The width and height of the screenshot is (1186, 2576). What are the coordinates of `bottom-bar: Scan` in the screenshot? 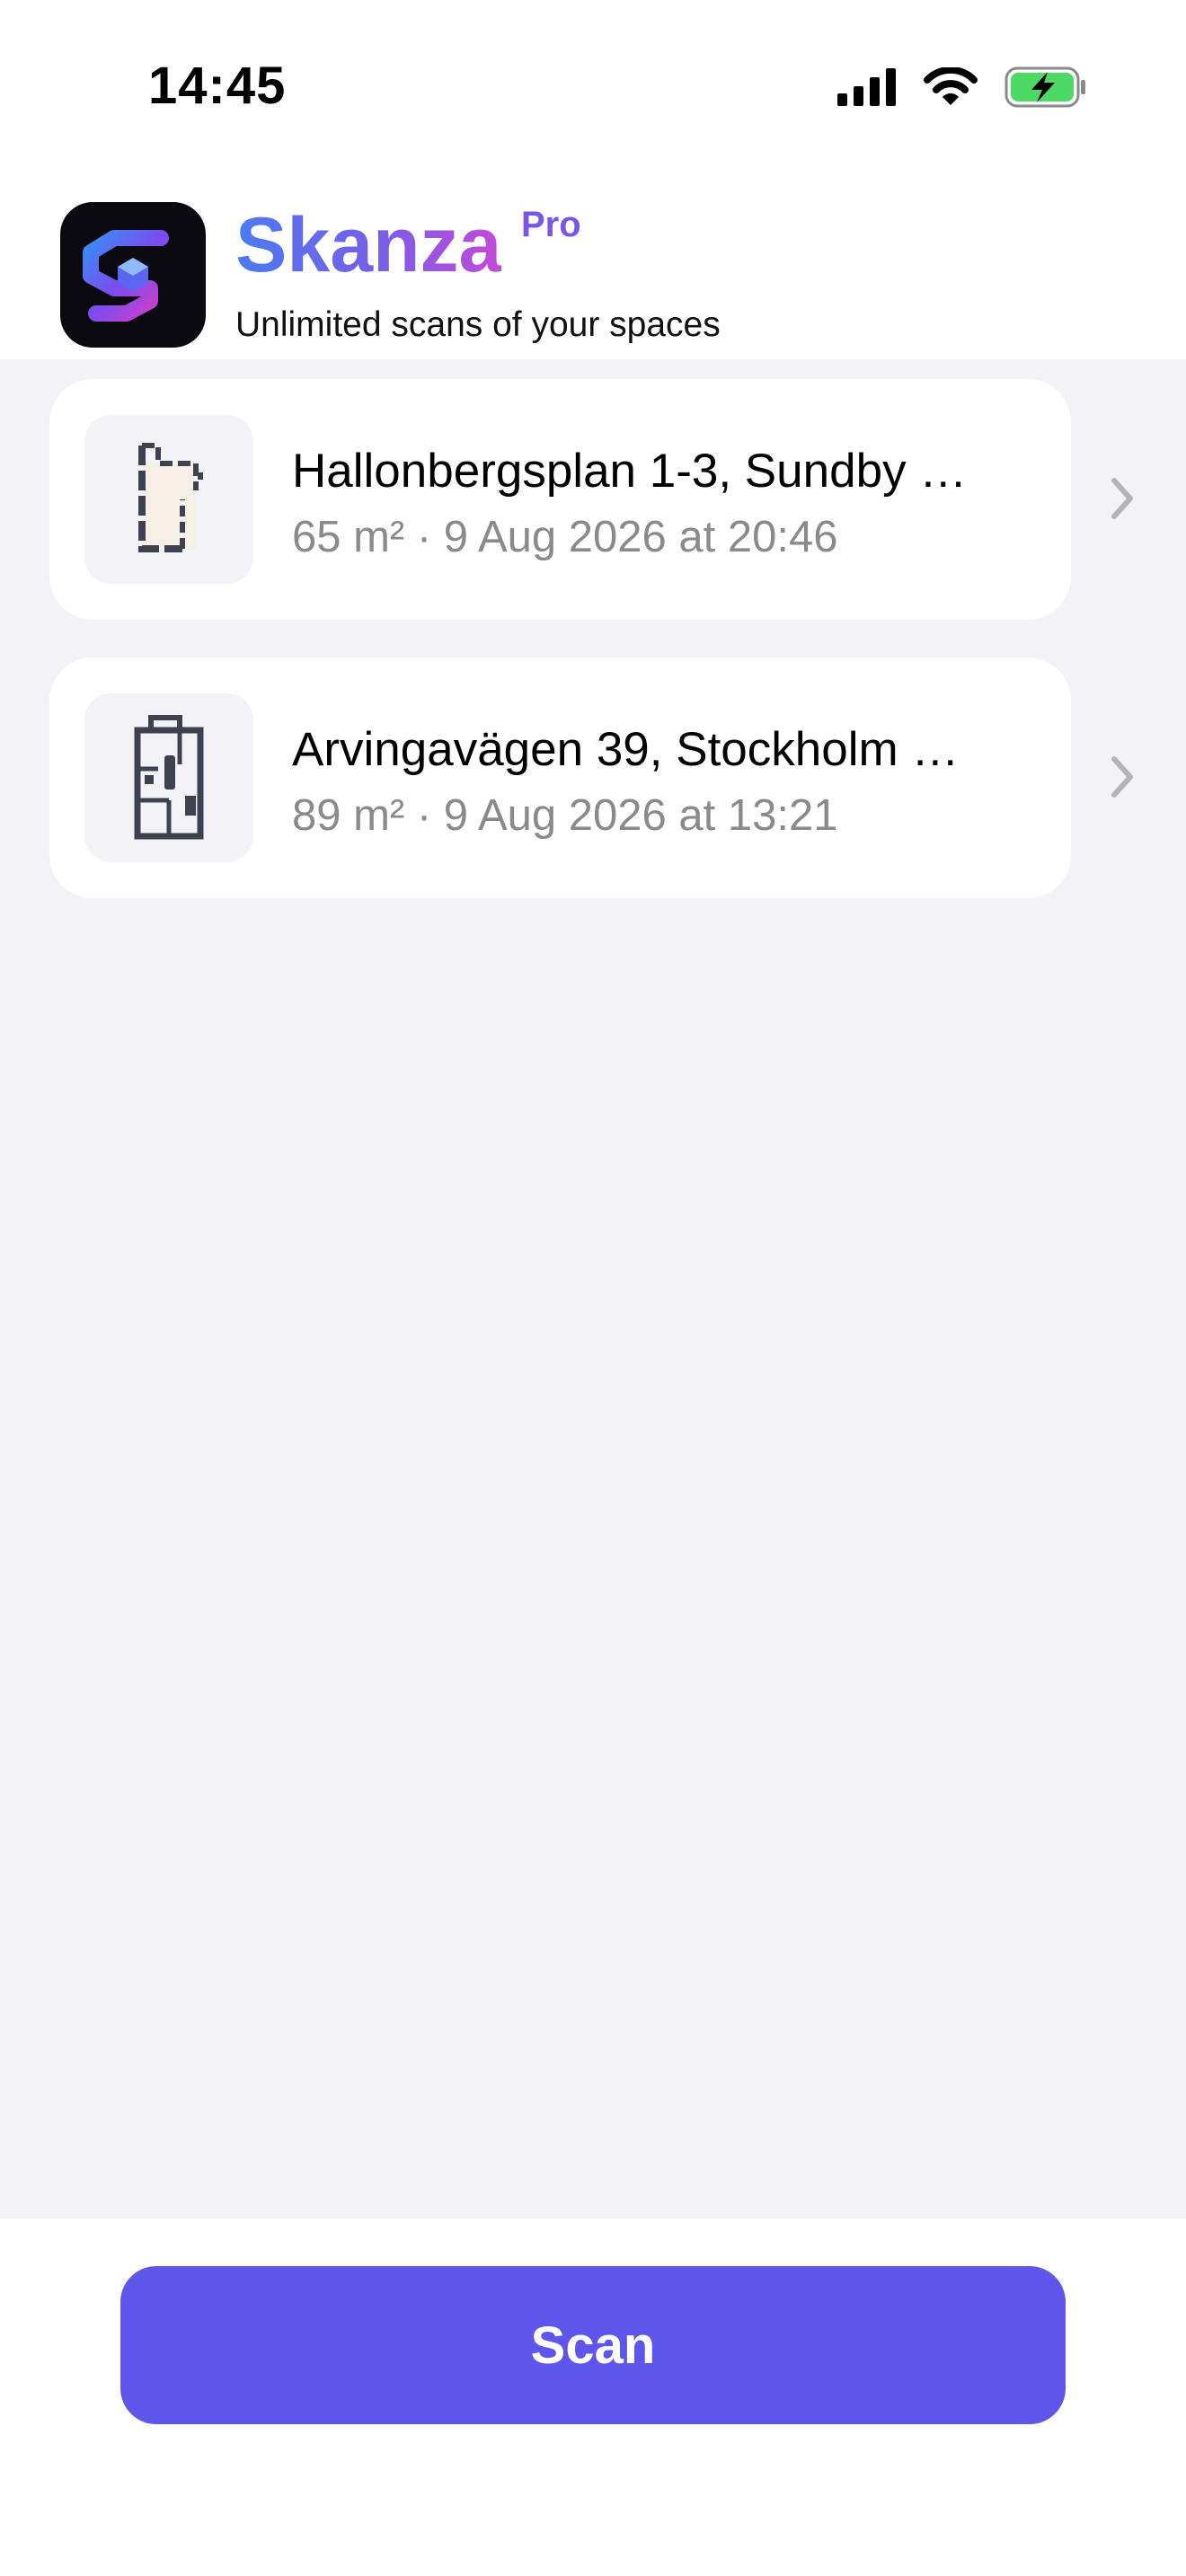 It's located at (593, 2397).